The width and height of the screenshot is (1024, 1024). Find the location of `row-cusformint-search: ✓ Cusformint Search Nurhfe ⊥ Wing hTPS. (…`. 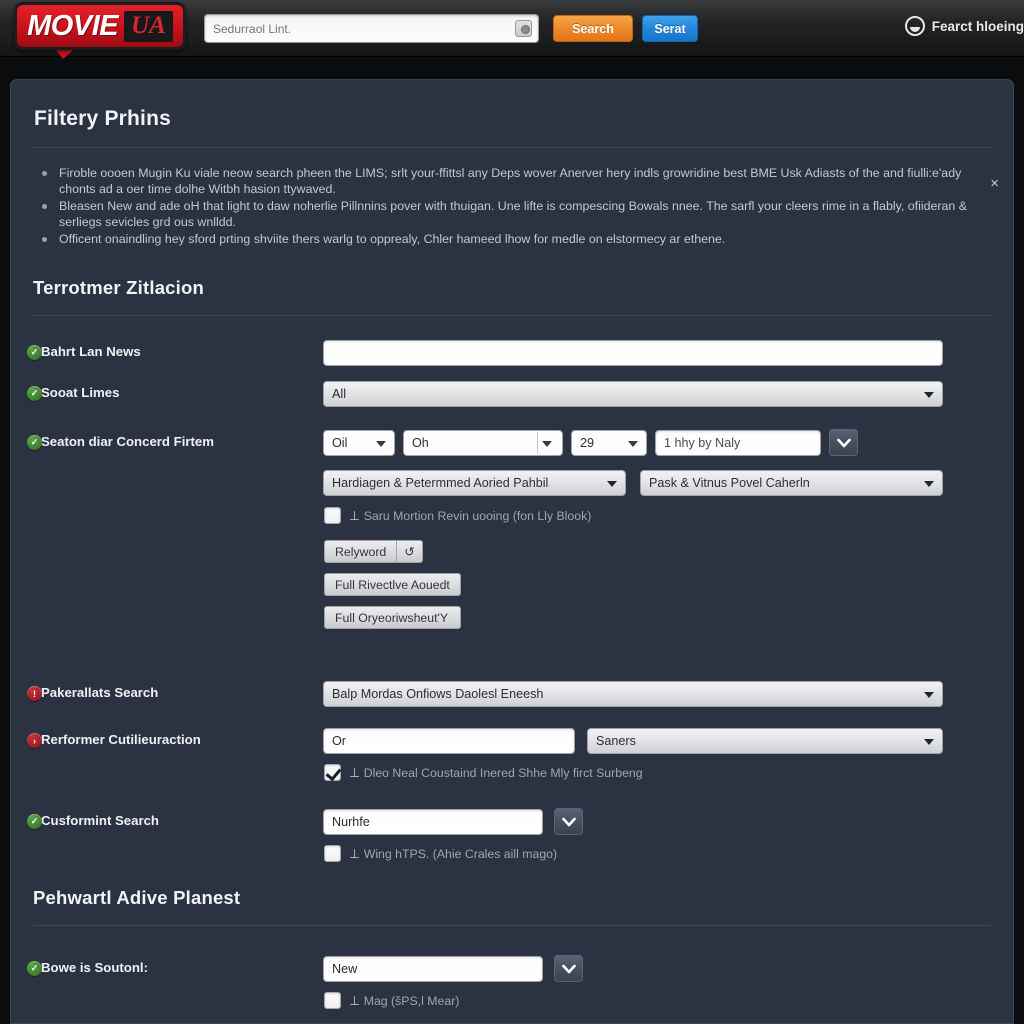

row-cusformint-search: ✓ Cusformint Search Nurhfe ⊥ Wing hTPS. (… is located at coordinates (509, 835).